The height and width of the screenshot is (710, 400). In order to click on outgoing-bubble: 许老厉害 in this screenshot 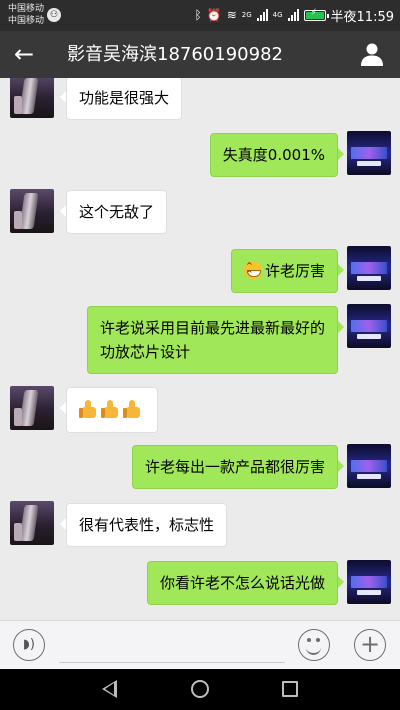, I will do `click(287, 271)`.